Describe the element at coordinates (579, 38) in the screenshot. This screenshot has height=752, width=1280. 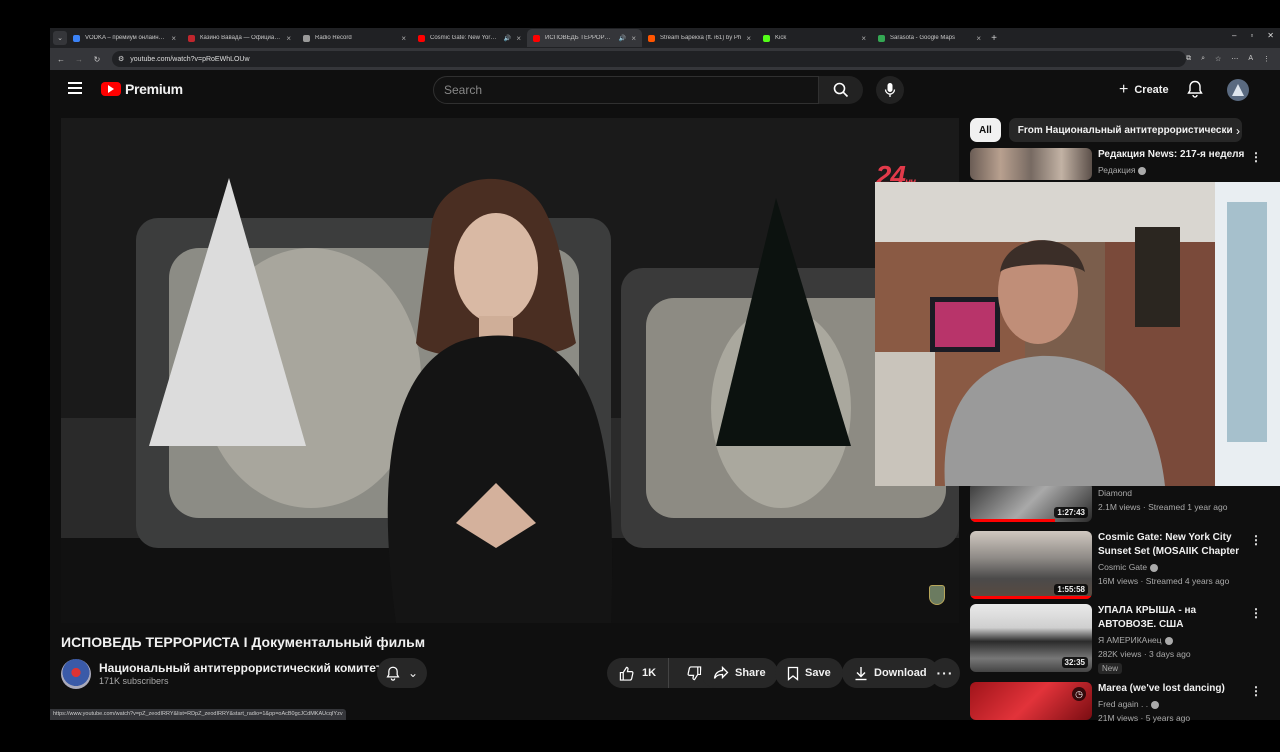
I see `tab-title: ИСПОВЕДЬ ТЕРРОРИСТА` at that location.